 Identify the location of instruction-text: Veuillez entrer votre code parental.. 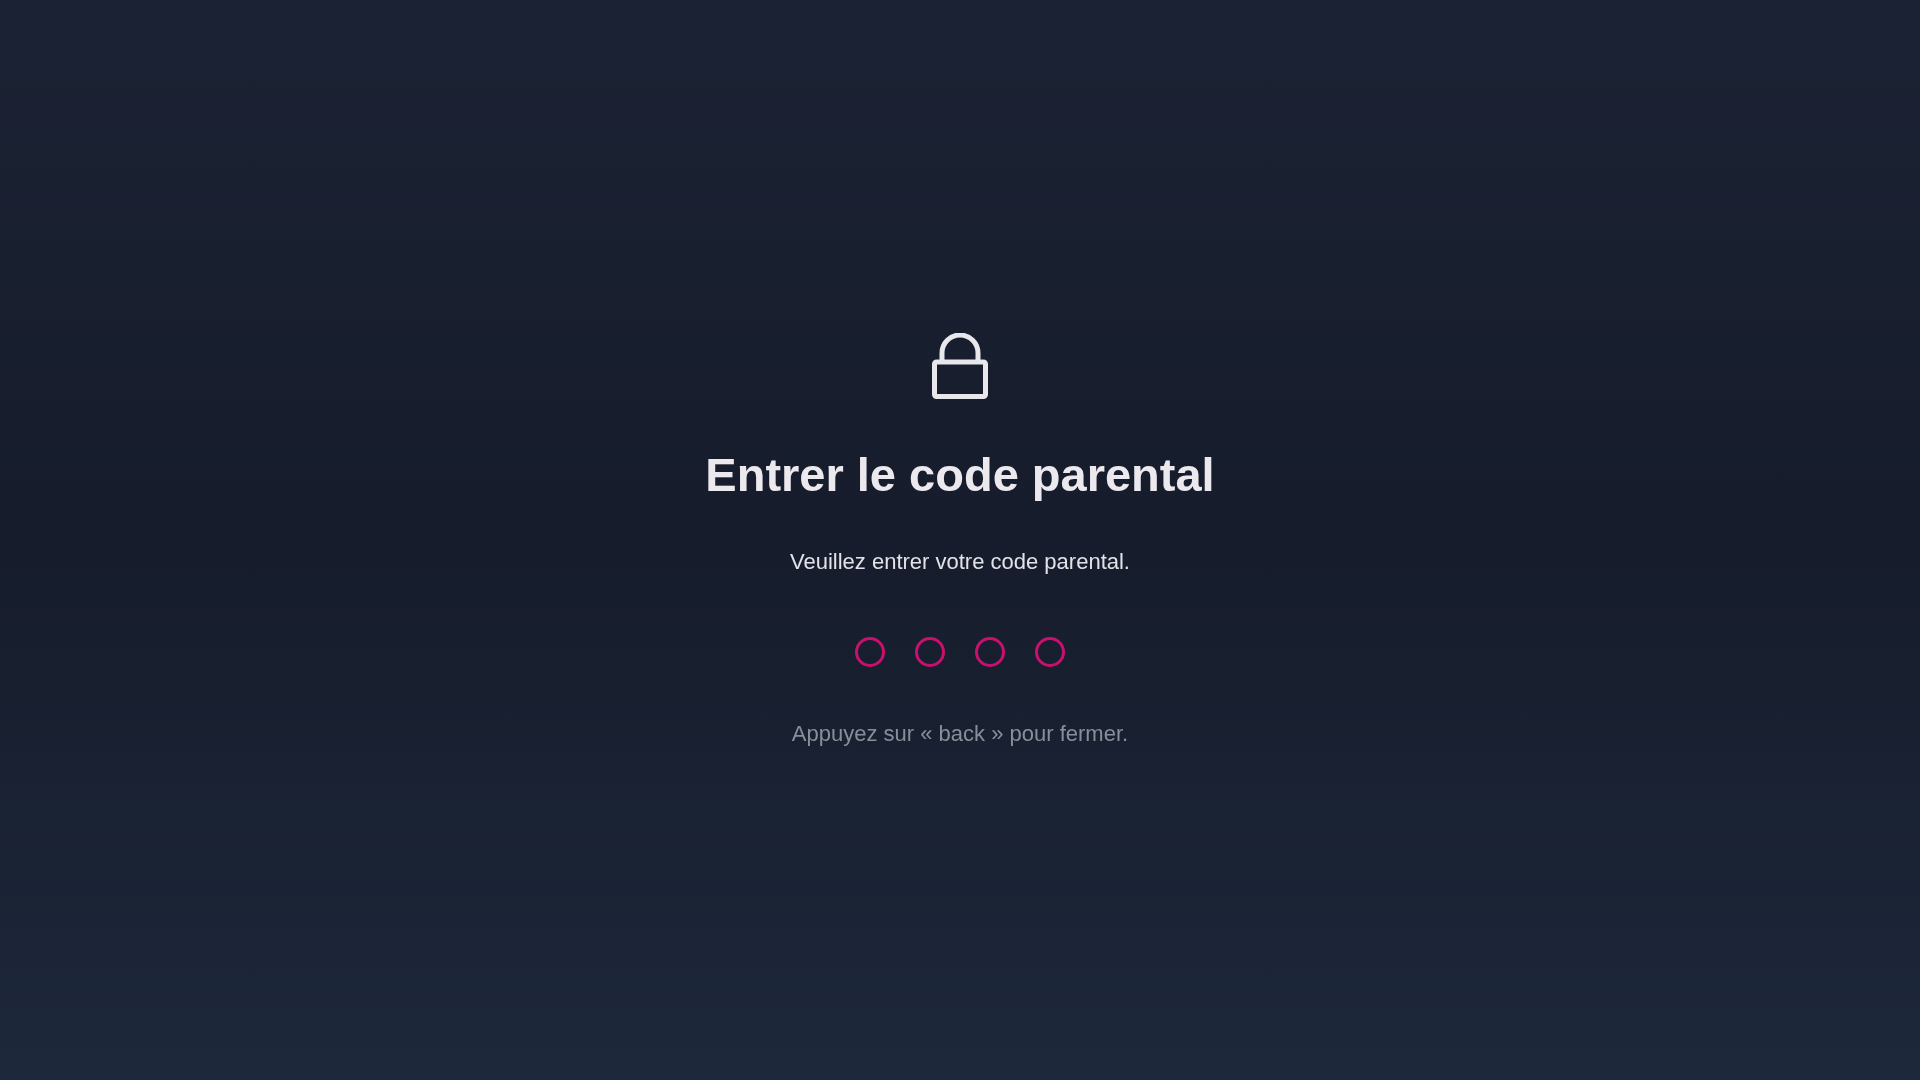
(960, 562).